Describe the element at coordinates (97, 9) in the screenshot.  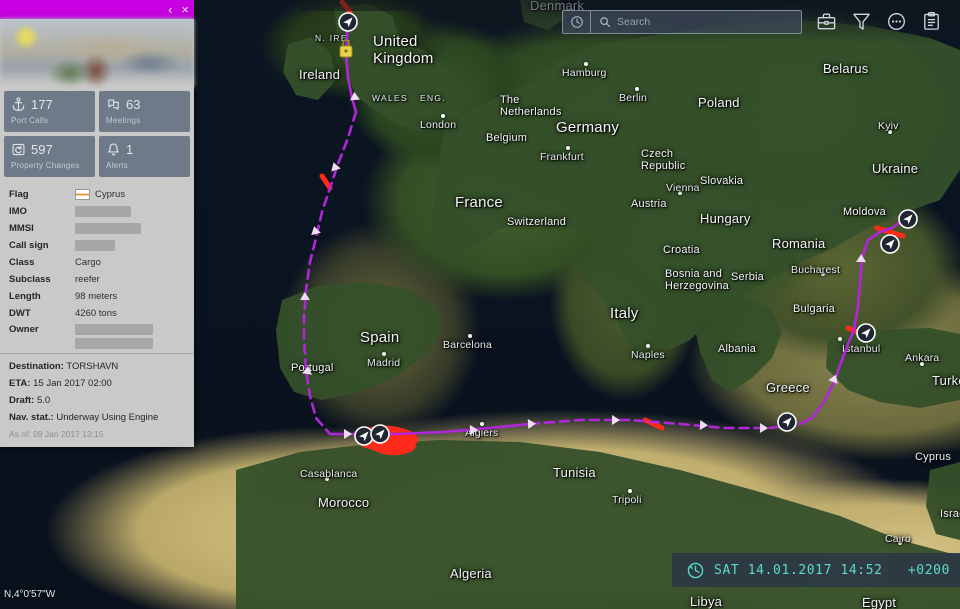
I see `panel-titlebar: ‹ ×` at that location.